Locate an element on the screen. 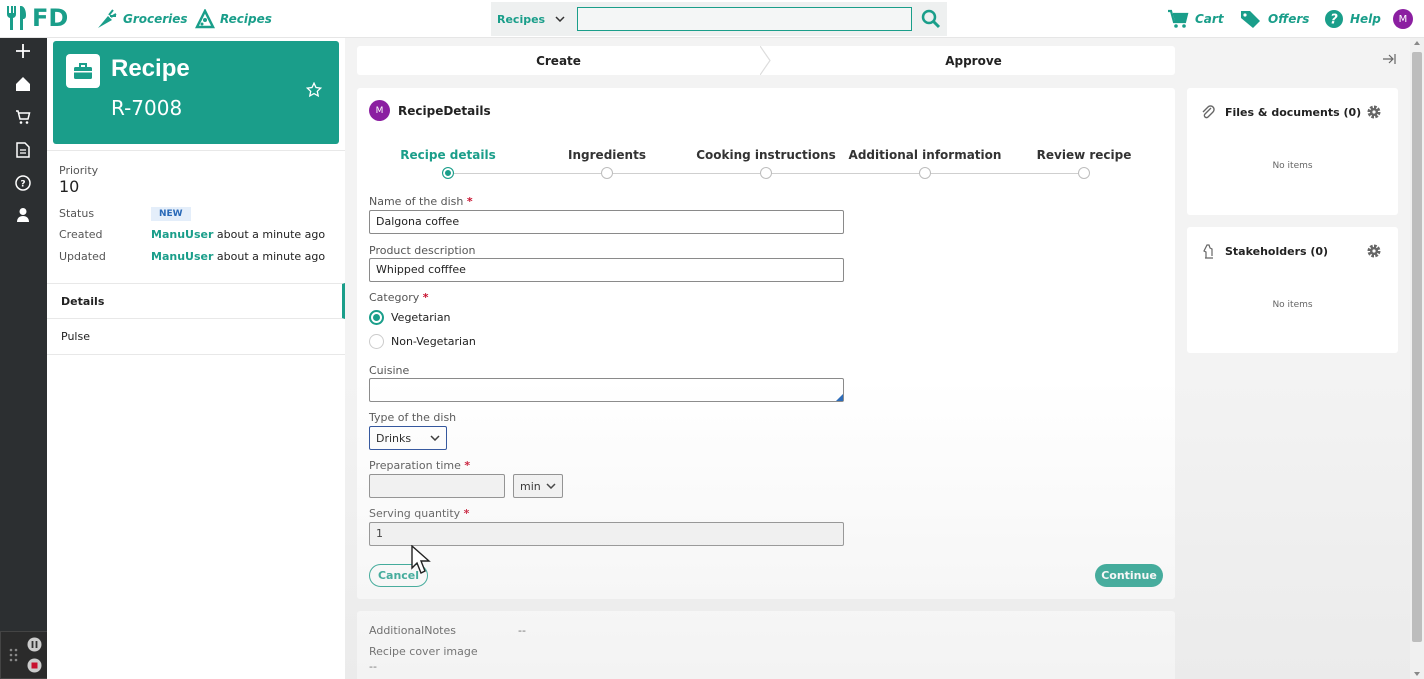  gear-icon is located at coordinates (1374, 251).